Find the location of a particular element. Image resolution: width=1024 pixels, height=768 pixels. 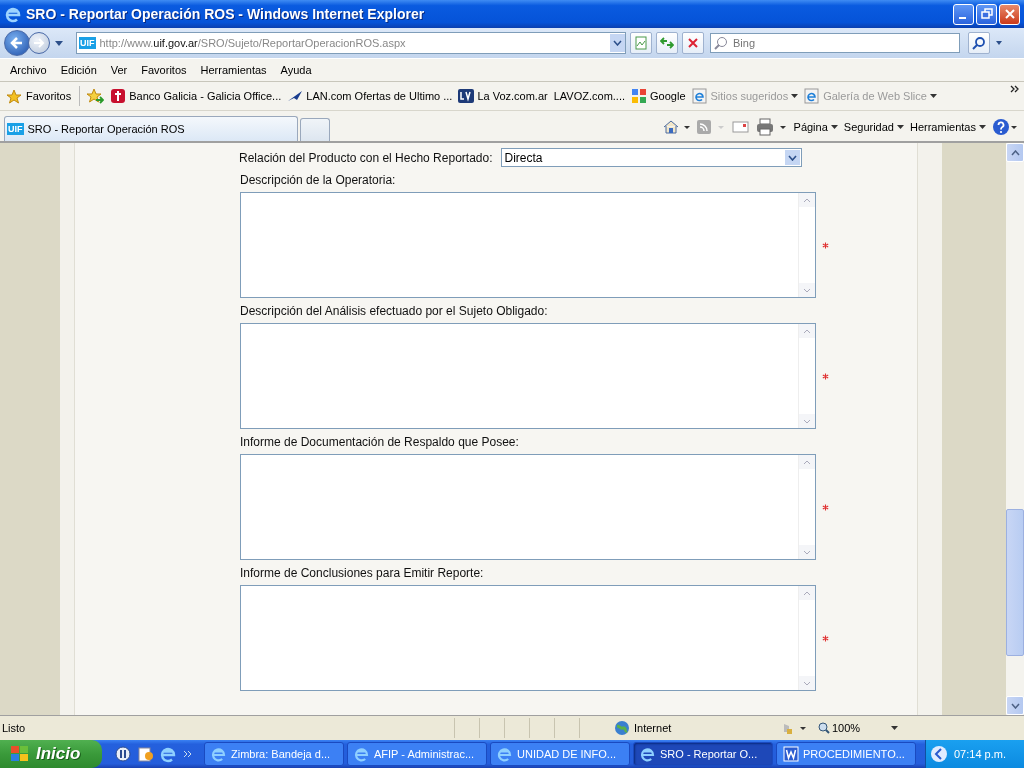

dropdown-button is located at coordinates (617, 43).